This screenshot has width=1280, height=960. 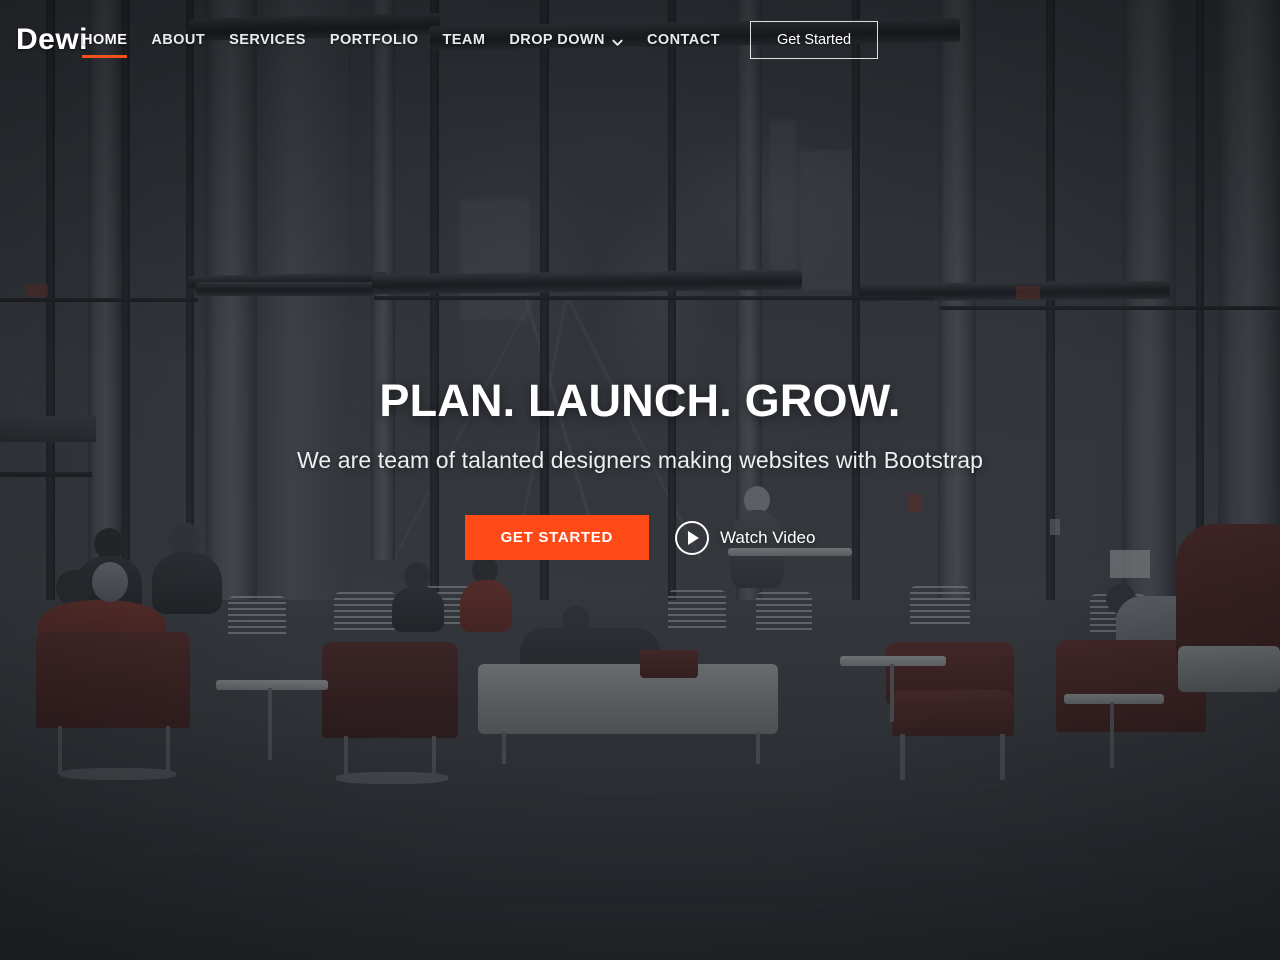 I want to click on get-started-hero-button: GET STARTED, so click(x=556, y=538).